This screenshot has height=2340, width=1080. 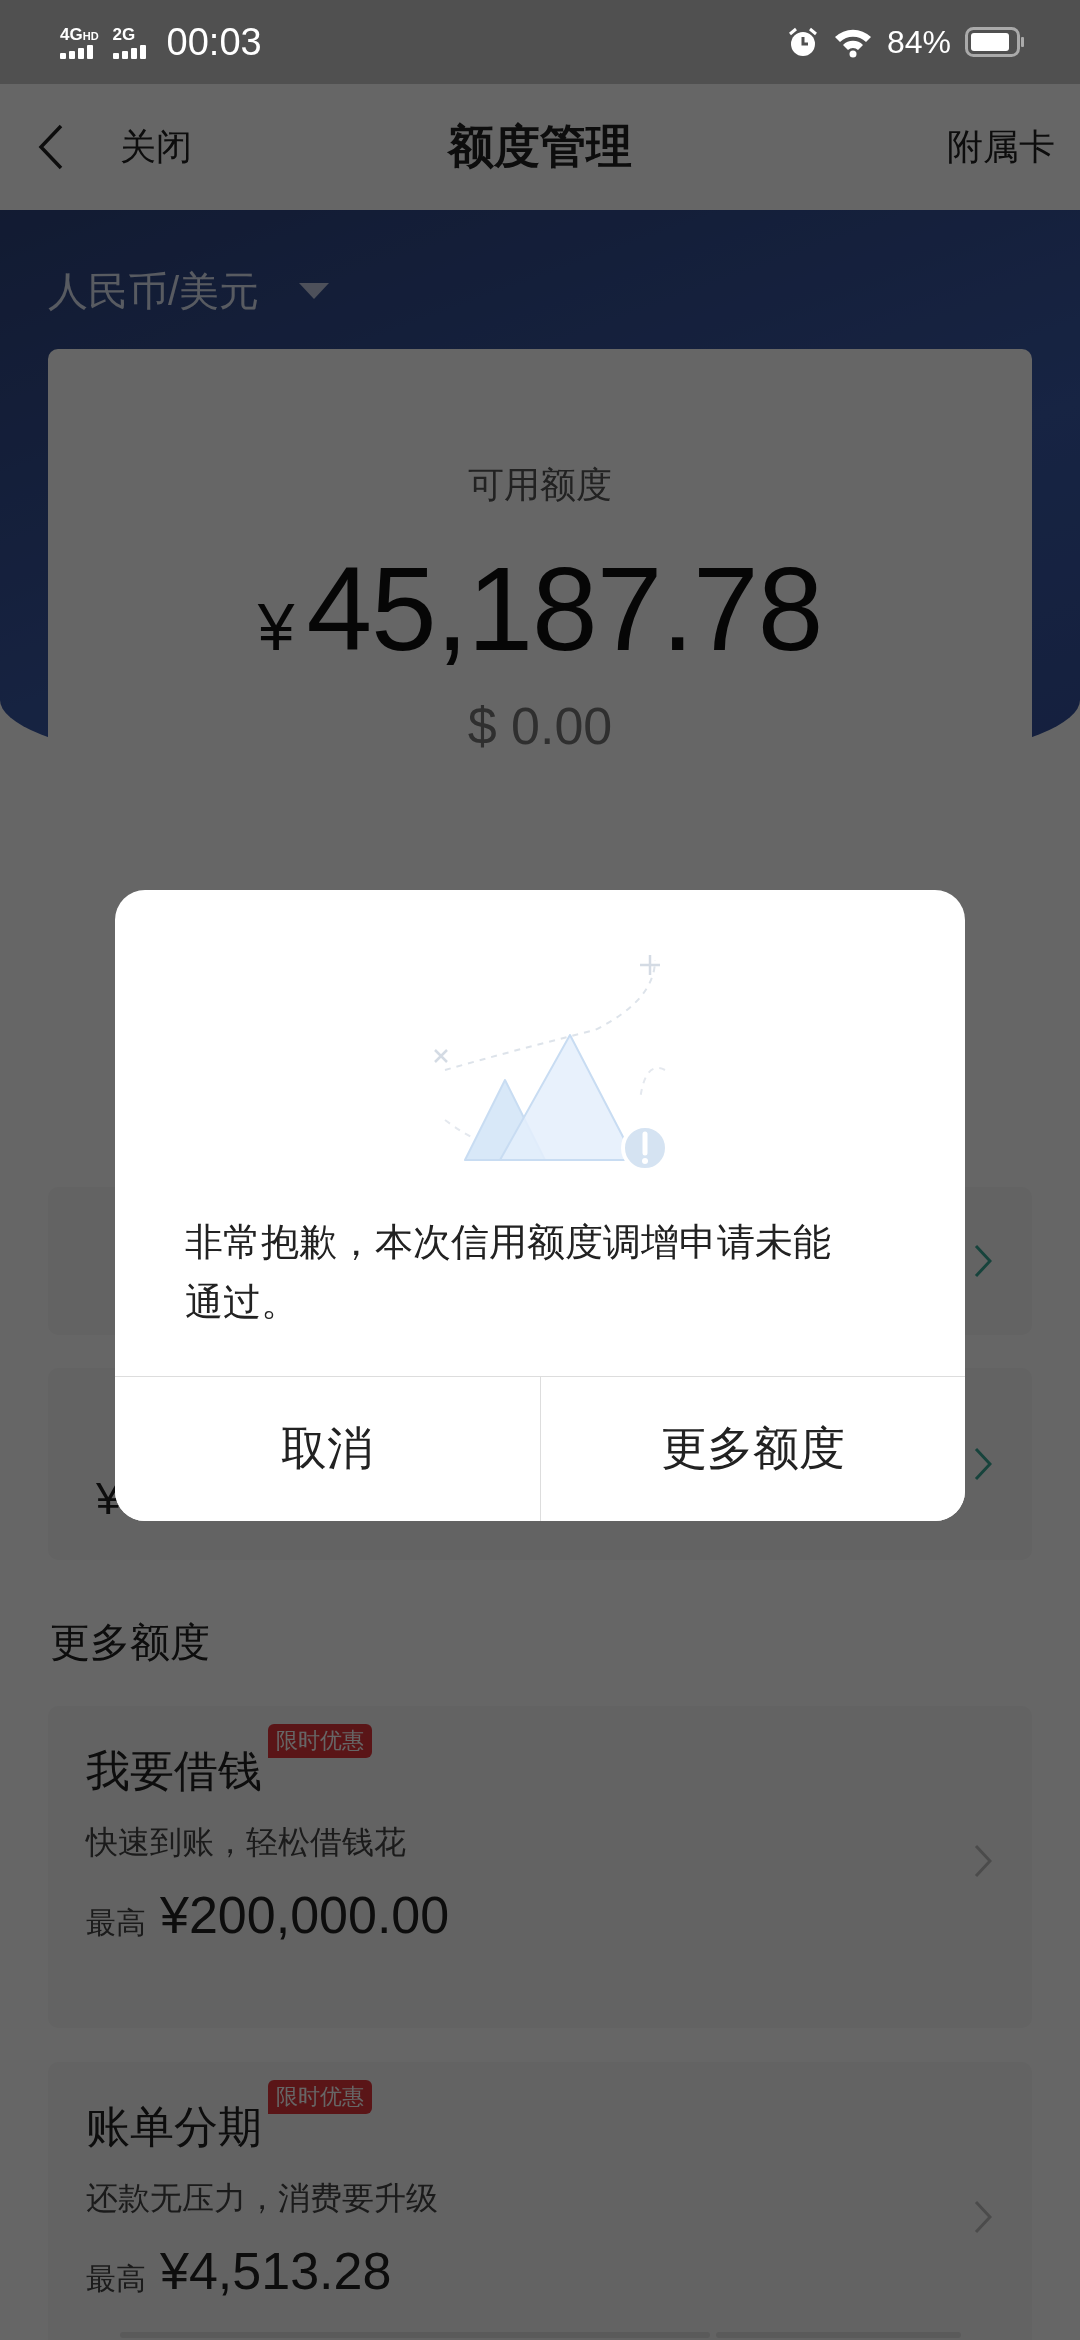 I want to click on offer-title: 账单分期, so click(x=174, y=2127).